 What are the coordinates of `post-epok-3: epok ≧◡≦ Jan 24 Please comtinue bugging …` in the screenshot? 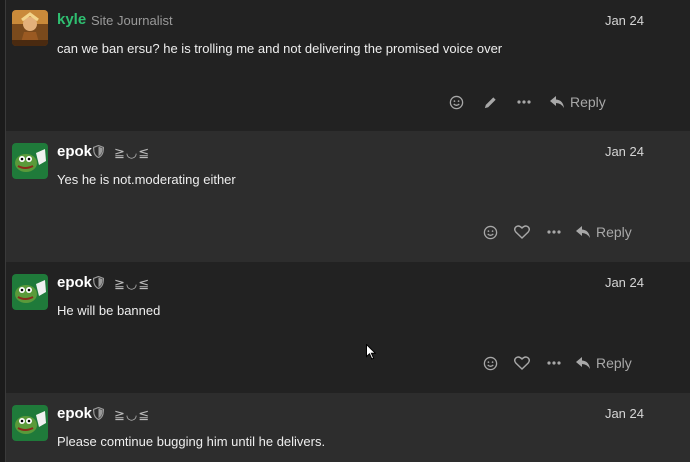 It's located at (348, 427).